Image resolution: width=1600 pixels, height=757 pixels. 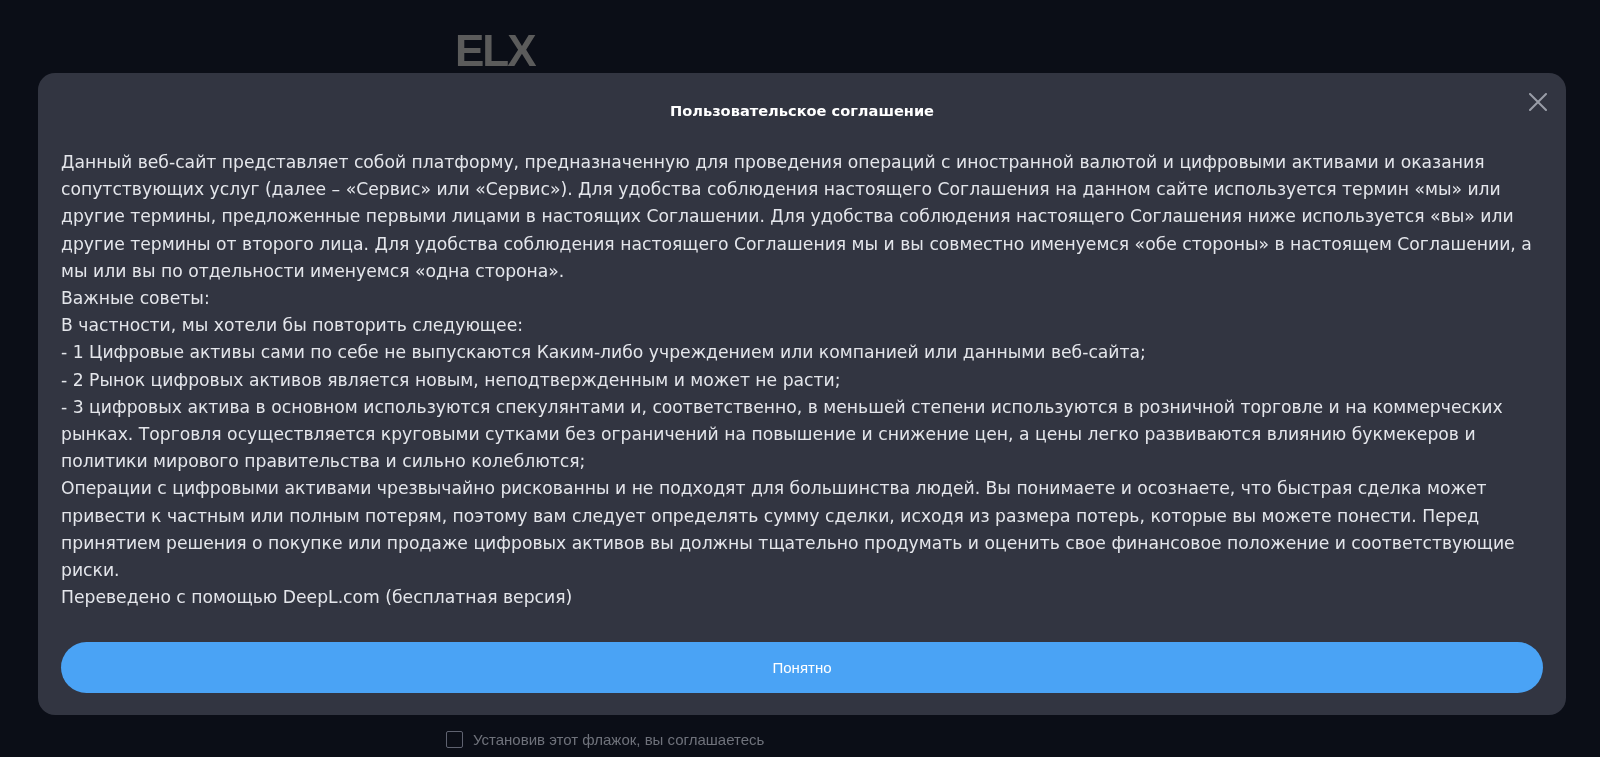 What do you see at coordinates (782, 434) in the screenshot?
I see `agreement-text: - 3 цифровых актива в основном используются спекулянтами и, соответственно, в меньшей степени используются в розничной торговле и на коммерческих рынках. Торговля осуществляется круговыми сутками без ограничений на повышение и снижение цен, а цены легко развиваются влиянию букмекеров и политики мирового правительства и сильно колеблются;` at bounding box center [782, 434].